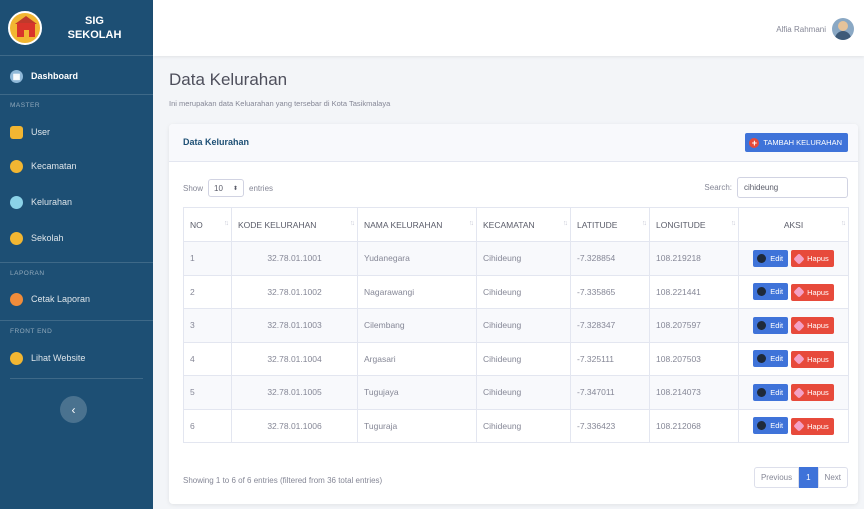 Image resolution: width=864 pixels, height=509 pixels. What do you see at coordinates (54, 166) in the screenshot?
I see `sidebar-item-label: Kecamatan` at bounding box center [54, 166].